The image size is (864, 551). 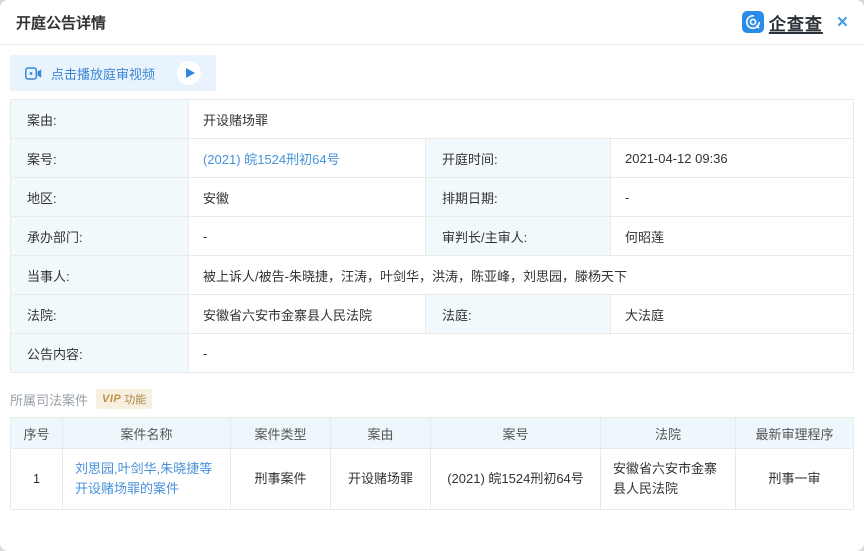 What do you see at coordinates (280, 479) in the screenshot?
I see `cell-case-type: 刑事案件` at bounding box center [280, 479].